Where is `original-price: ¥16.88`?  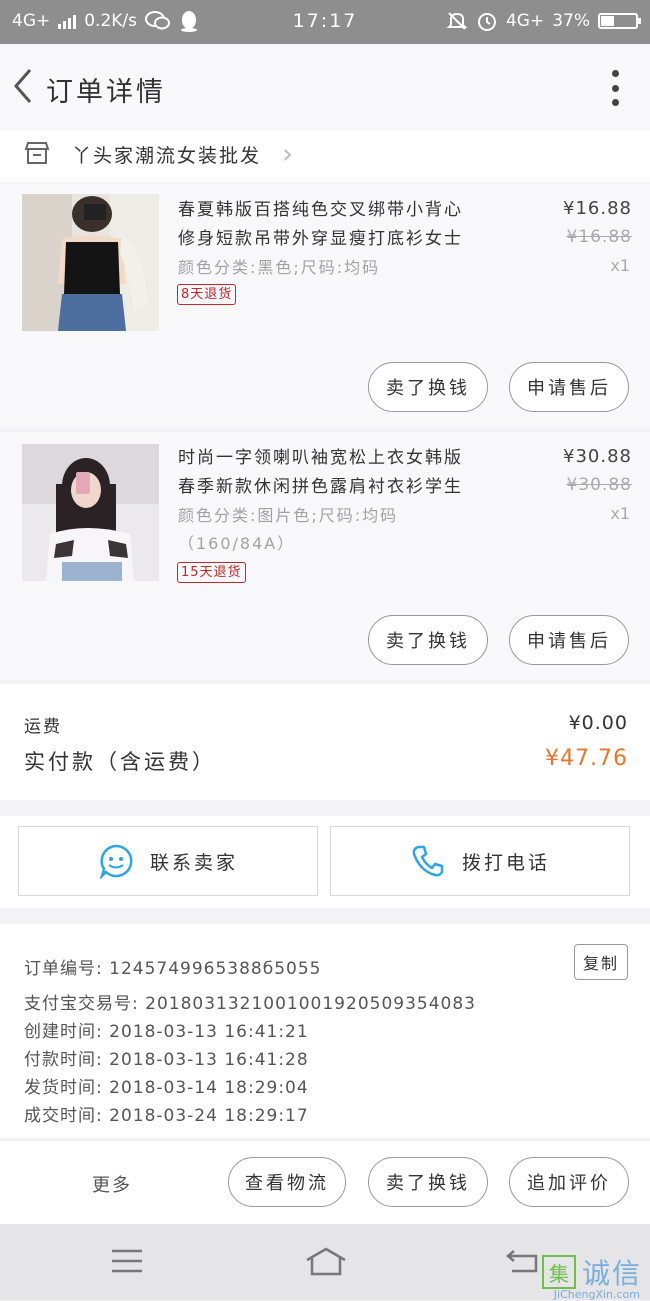
original-price: ¥16.88 is located at coordinates (599, 237).